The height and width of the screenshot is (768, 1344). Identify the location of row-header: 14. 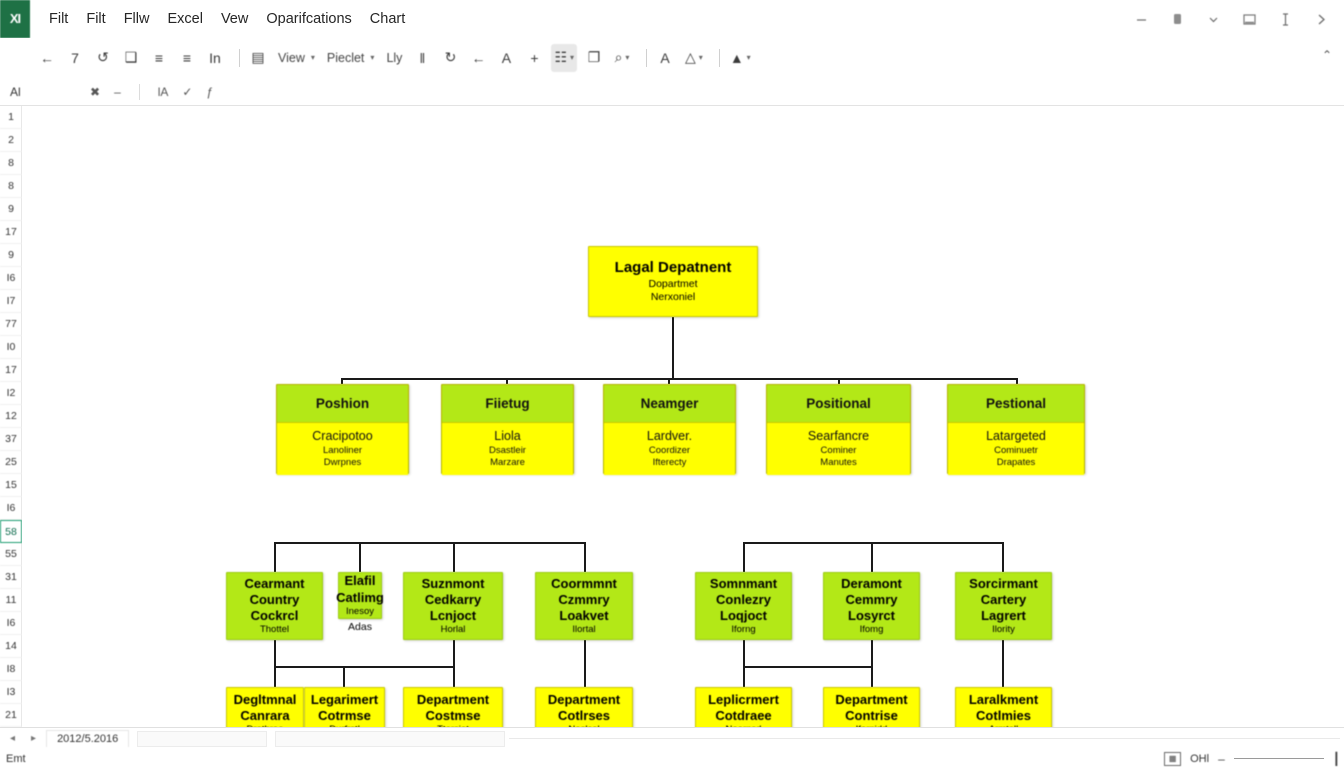
(11, 646).